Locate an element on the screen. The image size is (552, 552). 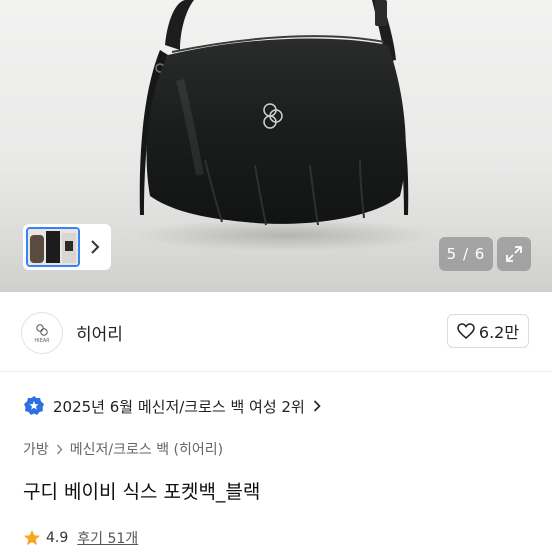
like-button: 6.2만 is located at coordinates (488, 331).